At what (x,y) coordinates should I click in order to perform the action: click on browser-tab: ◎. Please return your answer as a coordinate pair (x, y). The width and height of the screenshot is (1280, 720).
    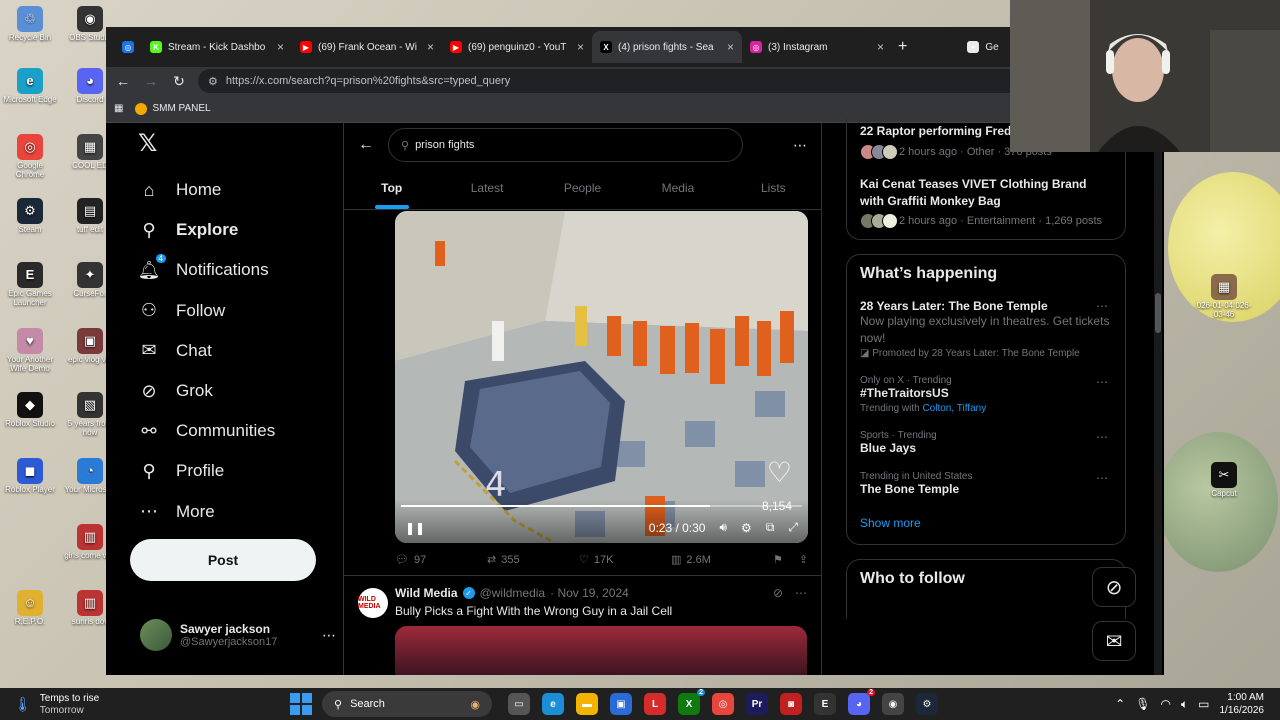
    Looking at the image, I should click on (128, 47).